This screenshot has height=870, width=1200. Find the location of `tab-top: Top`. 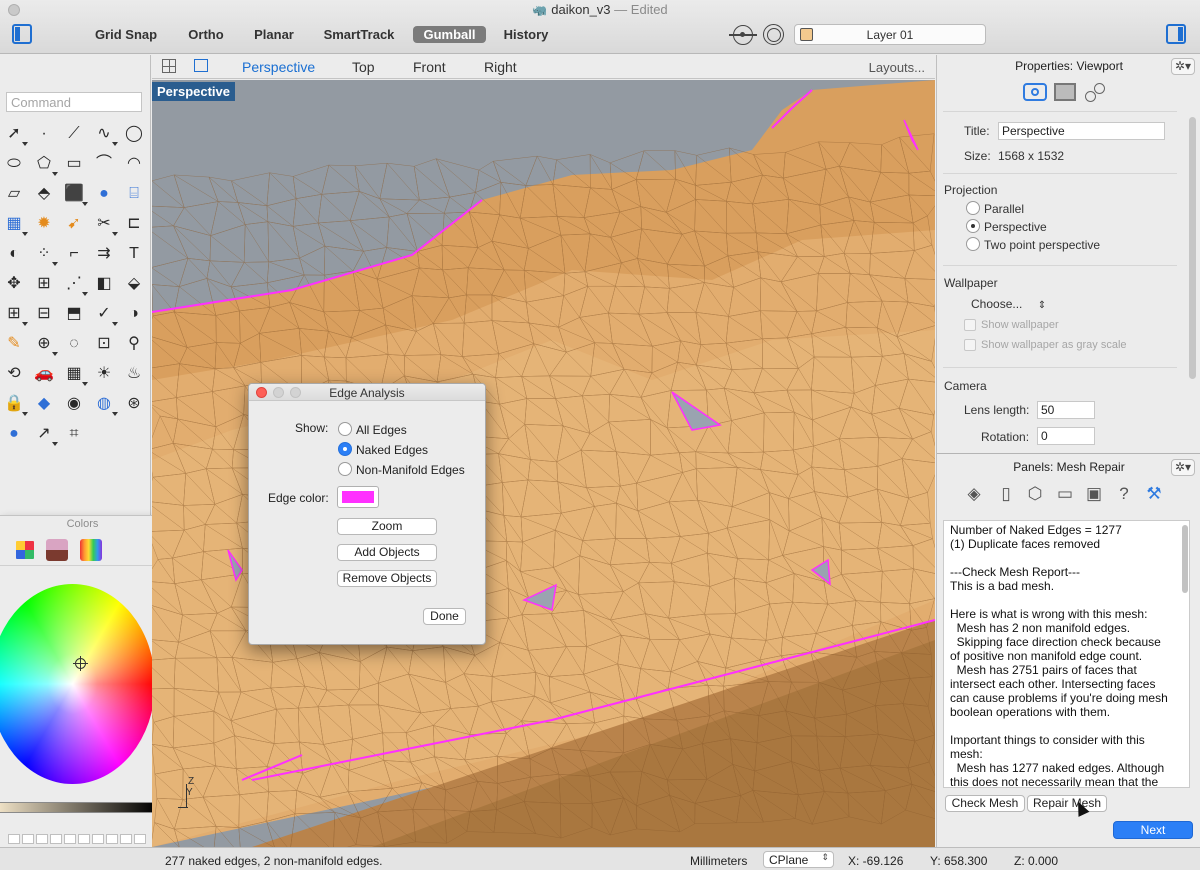

tab-top: Top is located at coordinates (363, 67).